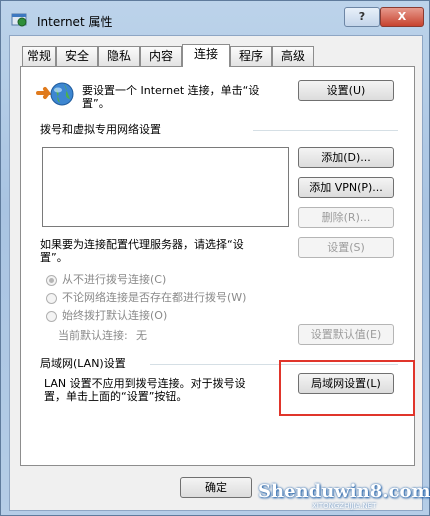 The image size is (430, 516). I want to click on dialup-settings-button: 设置(S), so click(346, 247).